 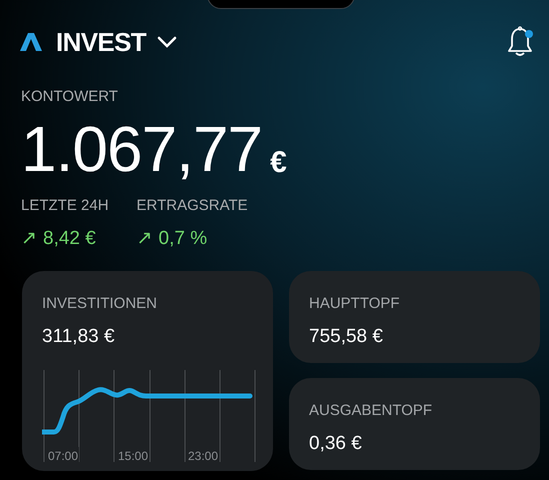 I want to click on card-label: AUSGABENTOPF, so click(x=371, y=410).